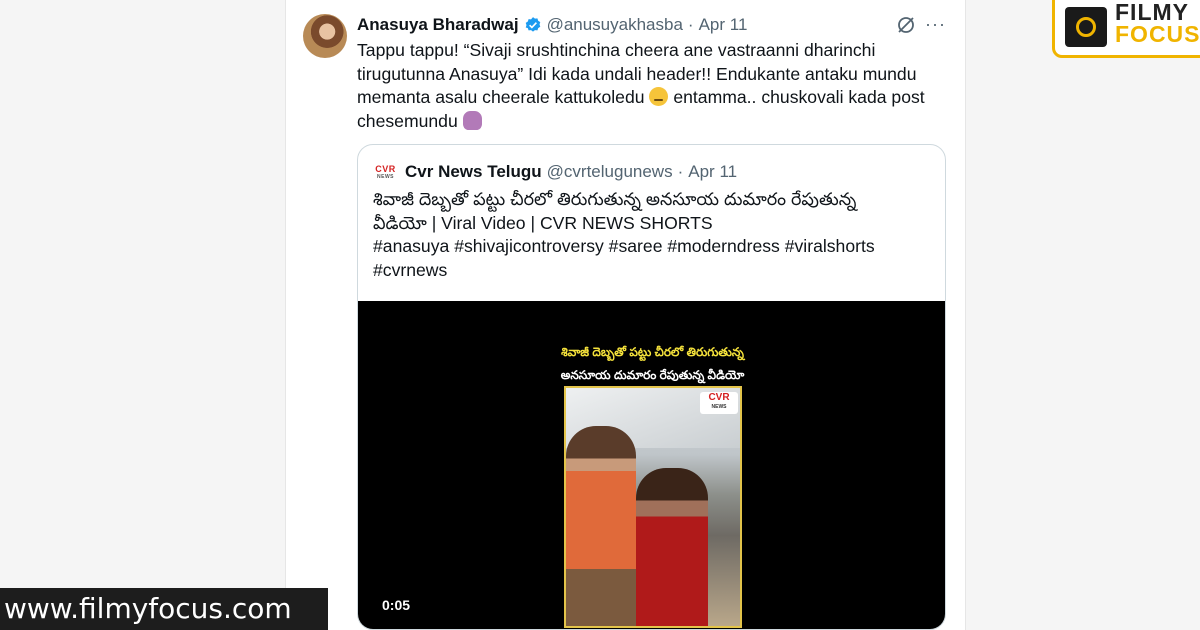  Describe the element at coordinates (712, 172) in the screenshot. I see `quote-date: Apr 11` at that location.